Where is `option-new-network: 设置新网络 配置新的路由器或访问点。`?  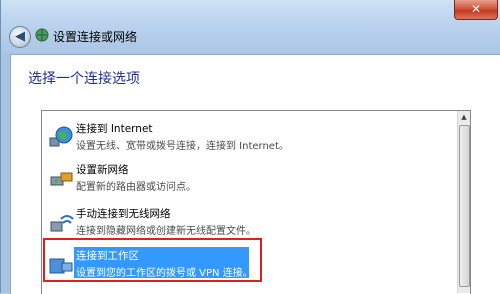 option-new-network: 设置新网络 配置新的路由器或访问点。 is located at coordinates (246, 181).